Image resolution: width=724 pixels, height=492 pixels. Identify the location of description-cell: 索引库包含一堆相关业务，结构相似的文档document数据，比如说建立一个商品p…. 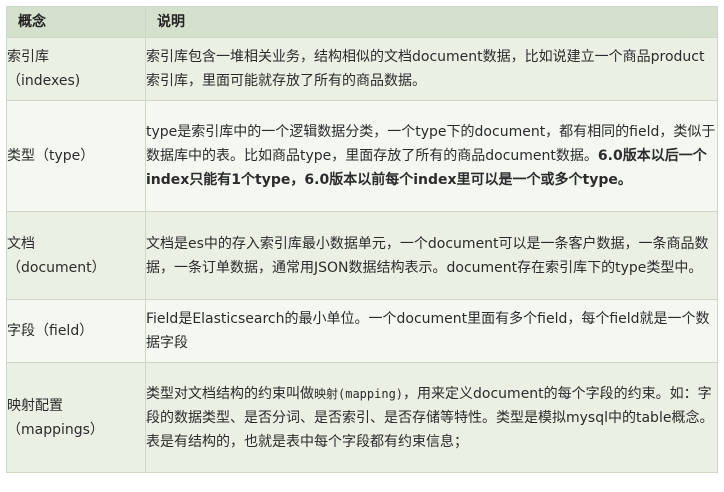
(431, 69).